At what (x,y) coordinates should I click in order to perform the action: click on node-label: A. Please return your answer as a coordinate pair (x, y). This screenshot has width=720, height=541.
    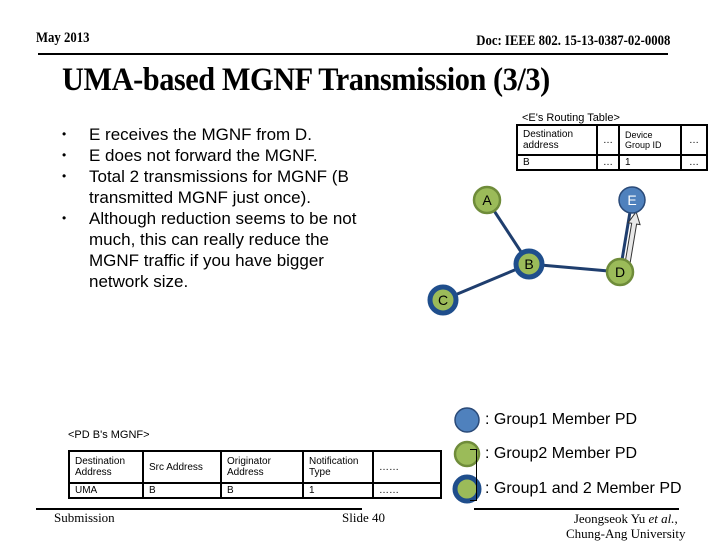
    Looking at the image, I should click on (487, 200).